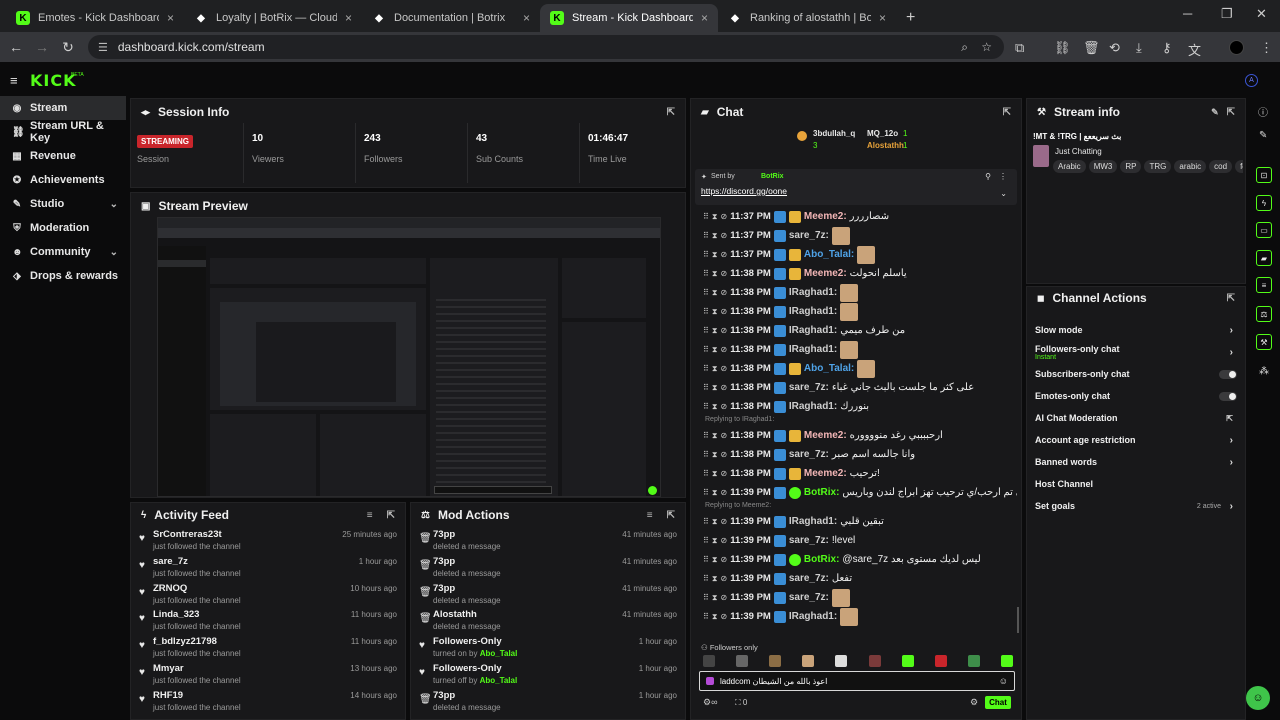 Image resolution: width=1280 pixels, height=720 pixels. Describe the element at coordinates (14, 80) in the screenshot. I see `hamburger-menu-icon: ≡` at that location.